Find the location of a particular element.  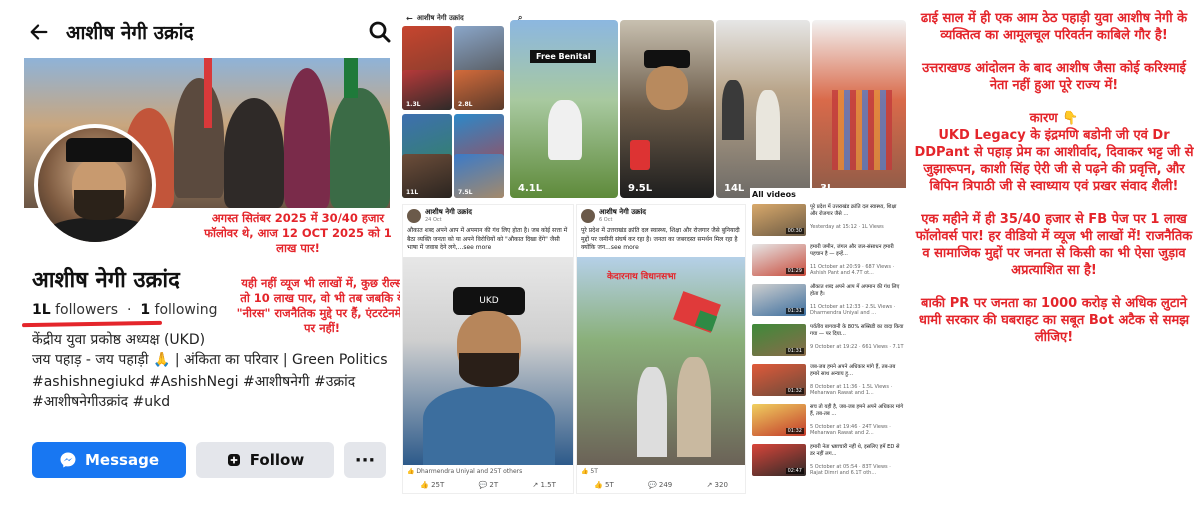

share-button: ↗ 320 is located at coordinates (716, 485).